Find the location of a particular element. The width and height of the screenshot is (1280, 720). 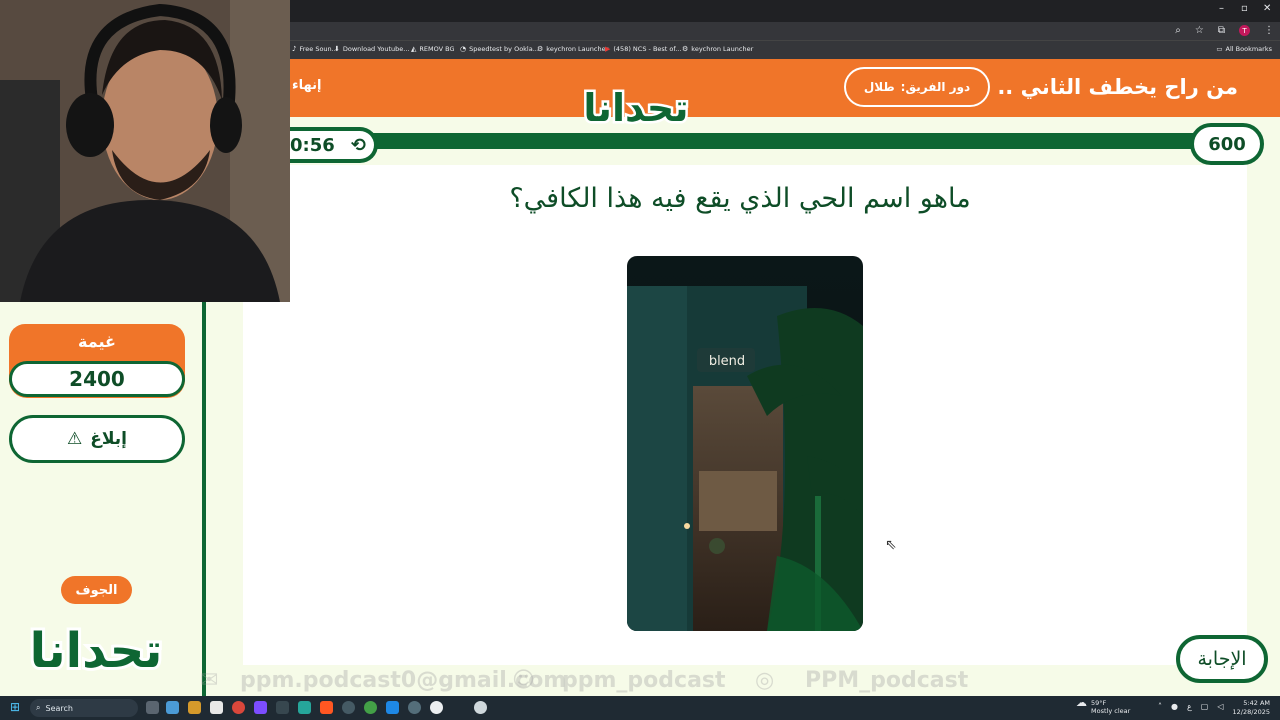

folder-icon: ▭ is located at coordinates (1219, 49).